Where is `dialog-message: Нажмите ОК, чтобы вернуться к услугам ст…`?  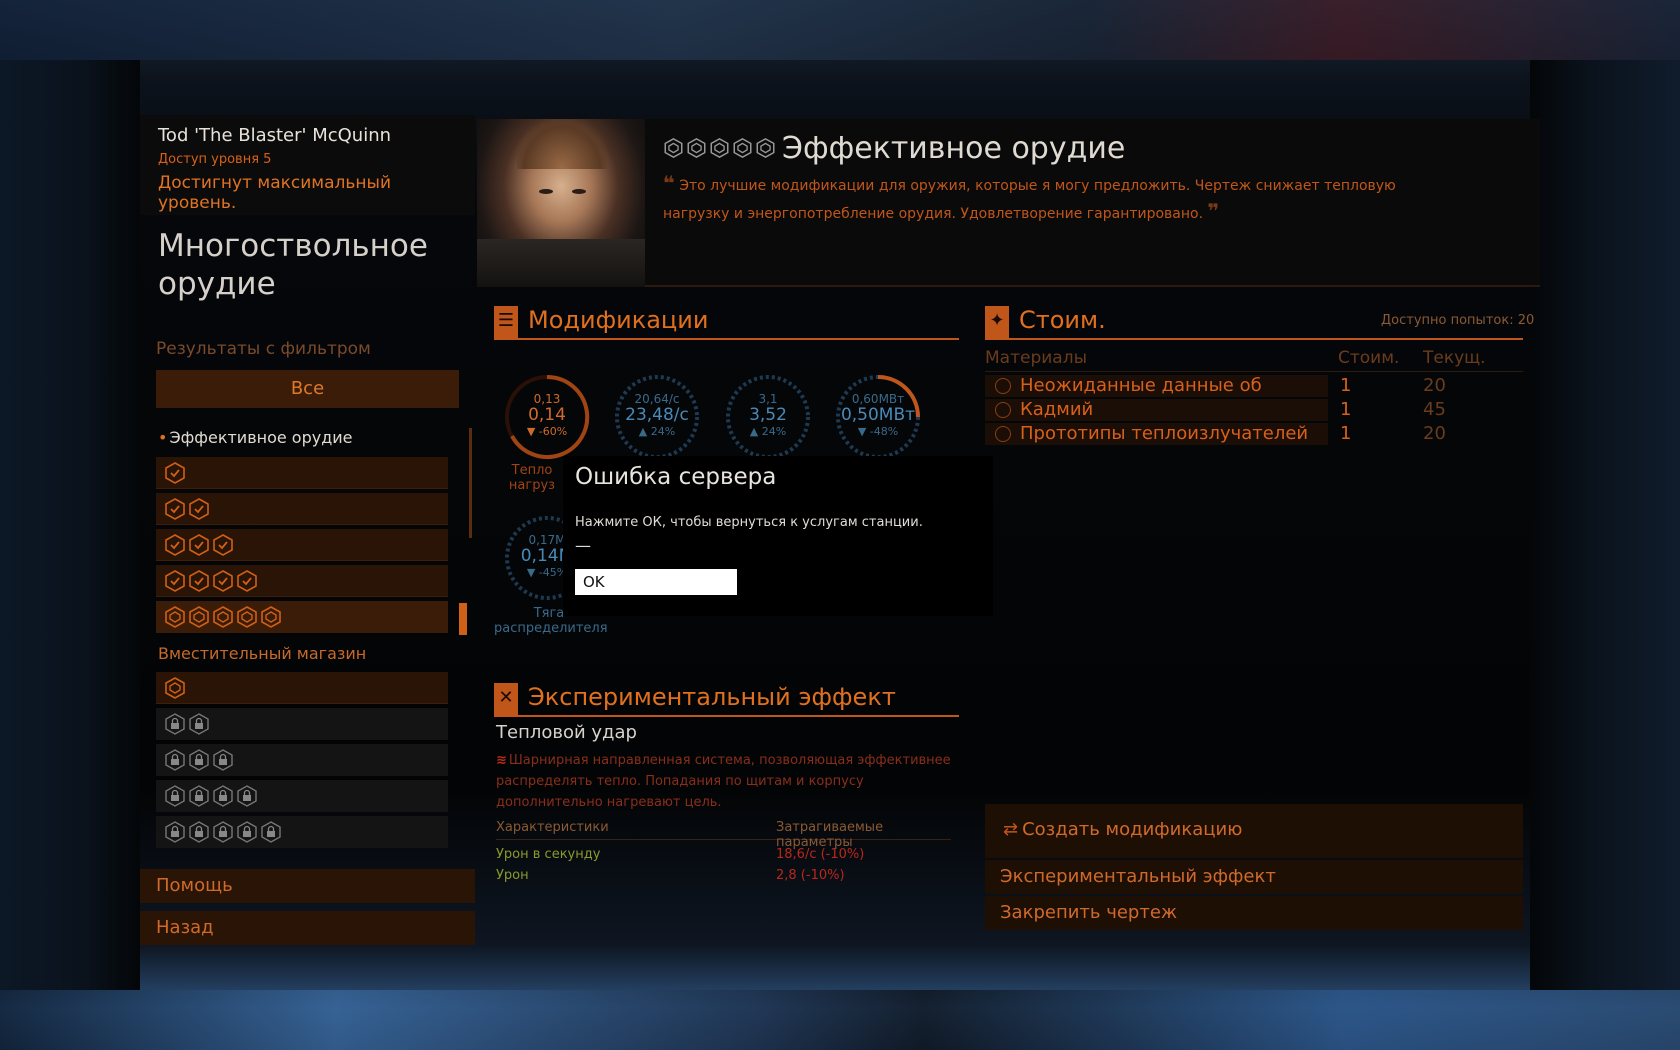 dialog-message: Нажмите ОК, чтобы вернуться к услугам ст… is located at coordinates (749, 522).